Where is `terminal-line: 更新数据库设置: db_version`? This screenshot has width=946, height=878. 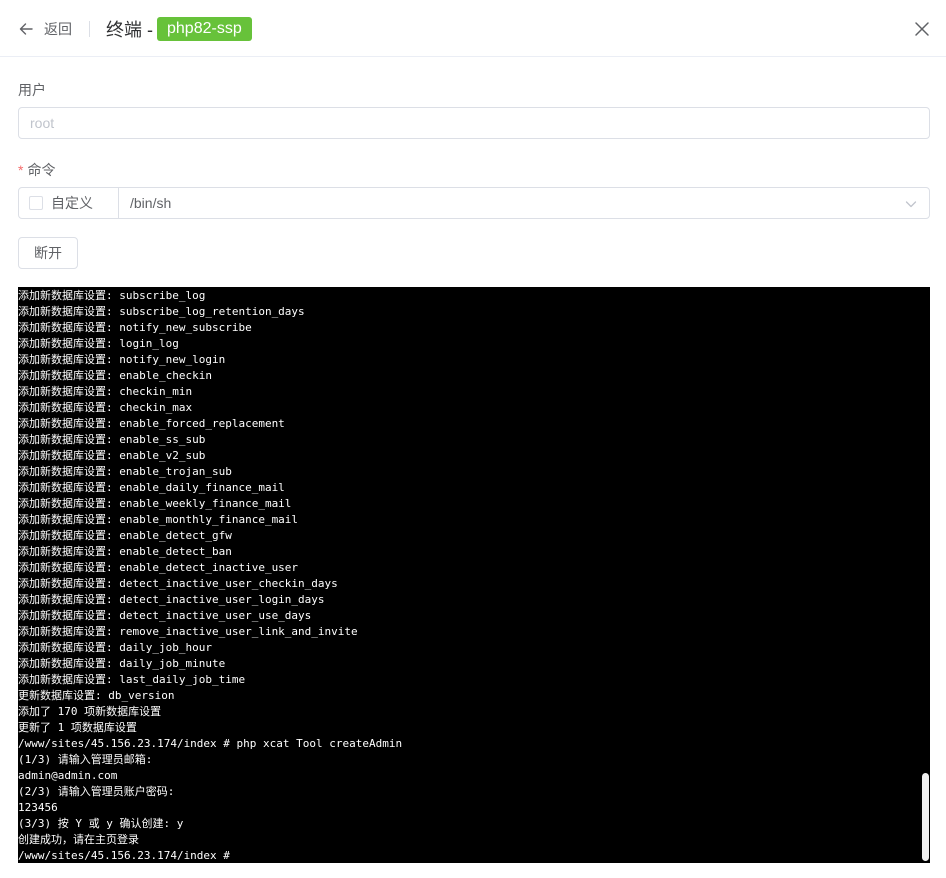
terminal-line: 更新数据库设置: db_version is located at coordinates (96, 695).